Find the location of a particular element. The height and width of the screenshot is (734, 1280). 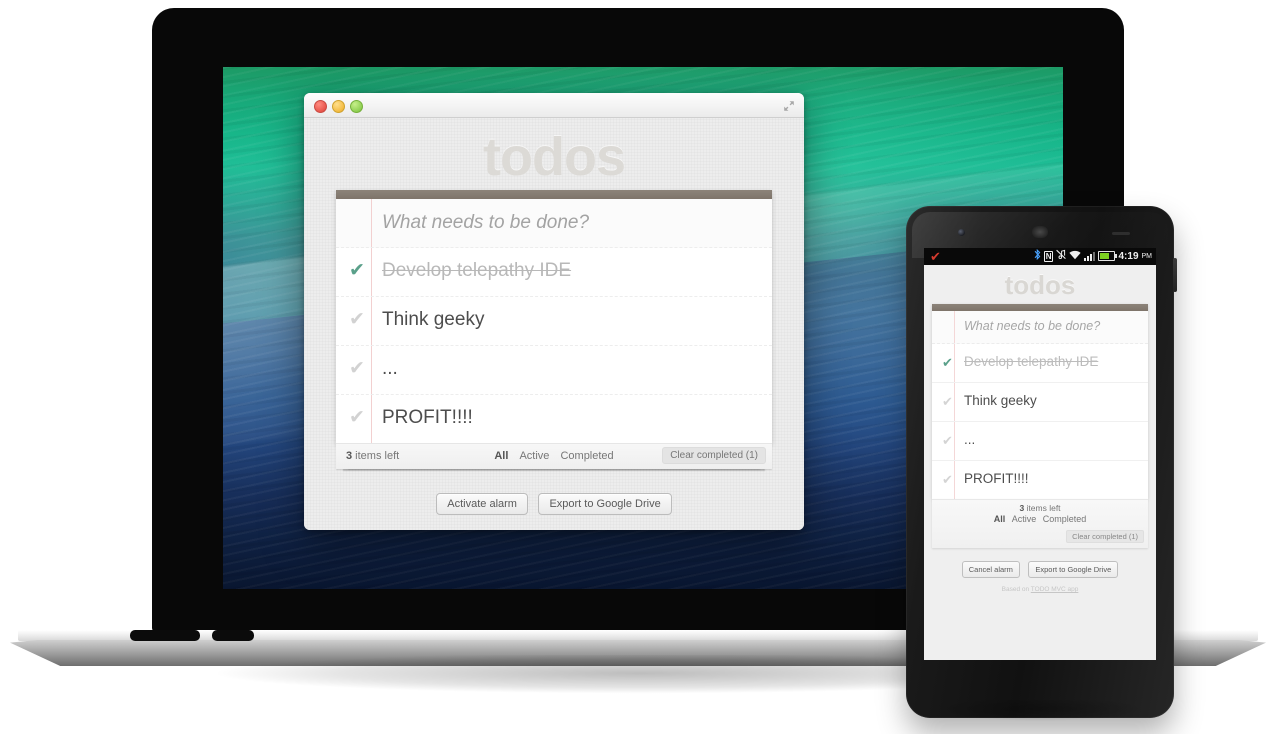

clear-completed-button: Clear completed (1) is located at coordinates (714, 455).